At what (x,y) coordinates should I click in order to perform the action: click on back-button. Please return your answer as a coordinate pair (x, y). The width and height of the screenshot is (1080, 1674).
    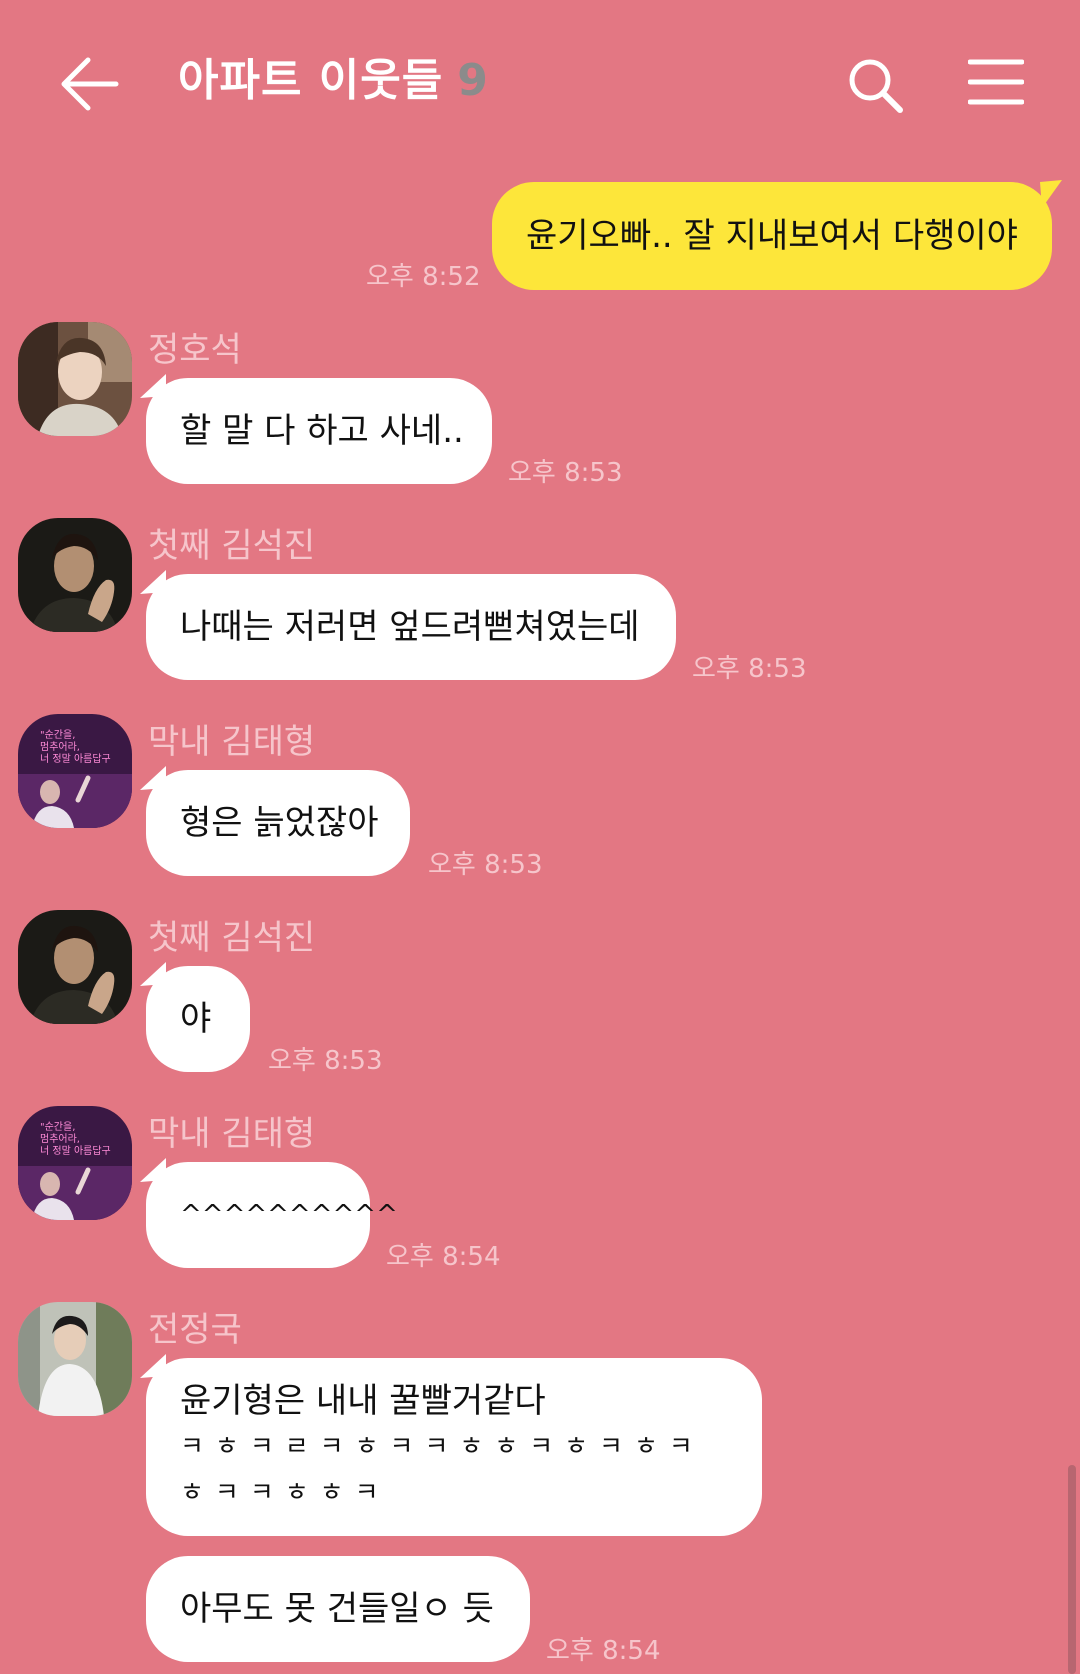
    Looking at the image, I should click on (89, 84).